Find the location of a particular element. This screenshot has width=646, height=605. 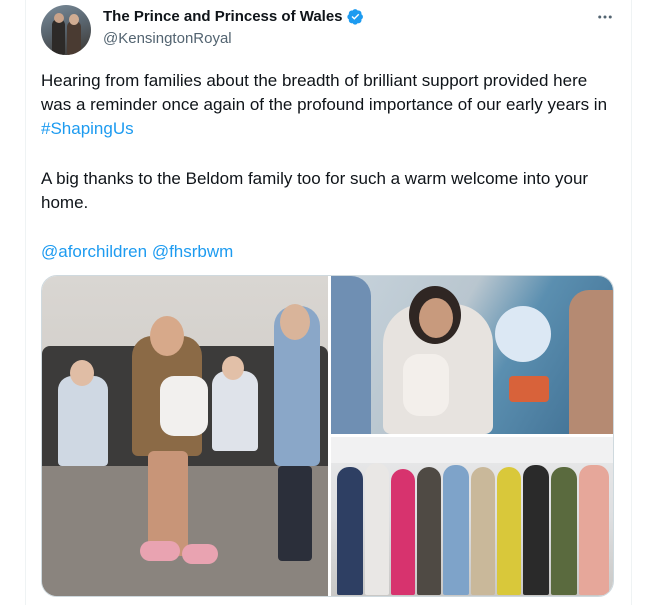

foreground-person-right is located at coordinates (591, 362).